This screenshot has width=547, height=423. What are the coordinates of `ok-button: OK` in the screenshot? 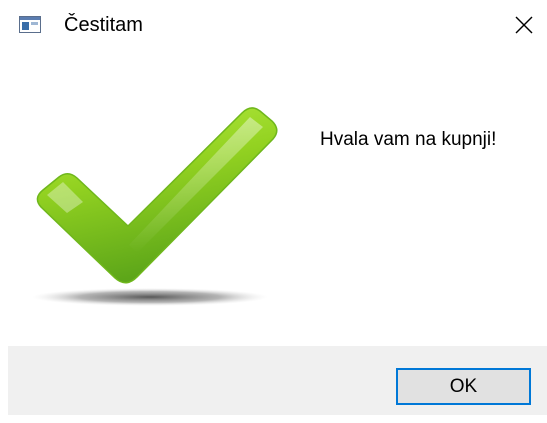 It's located at (463, 386).